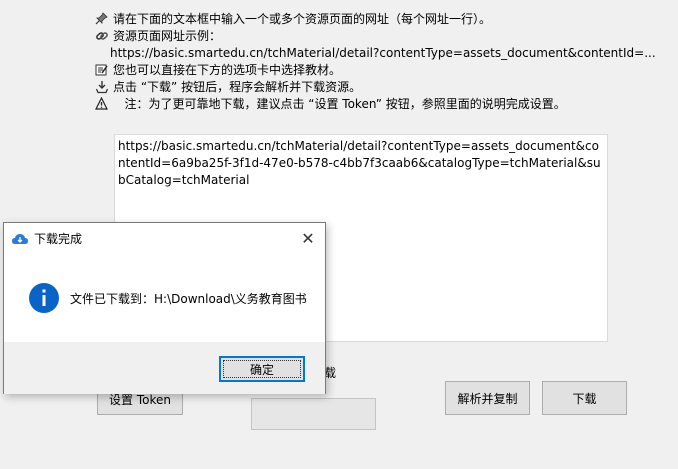 This screenshot has width=678, height=469. I want to click on close-icon: ✕, so click(308, 238).